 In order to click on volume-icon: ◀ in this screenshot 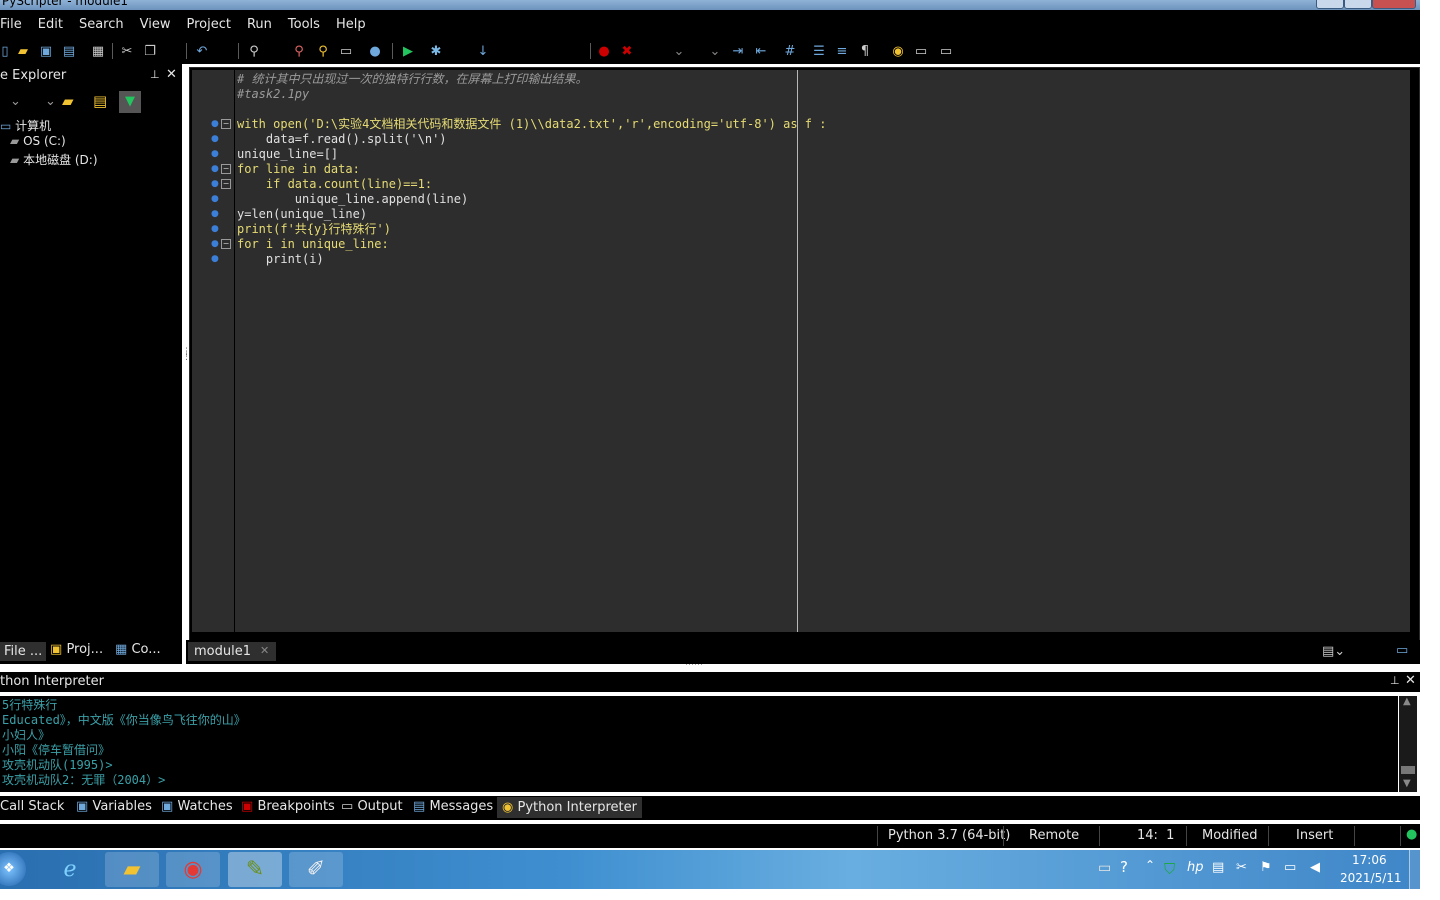, I will do `click(1315, 867)`.